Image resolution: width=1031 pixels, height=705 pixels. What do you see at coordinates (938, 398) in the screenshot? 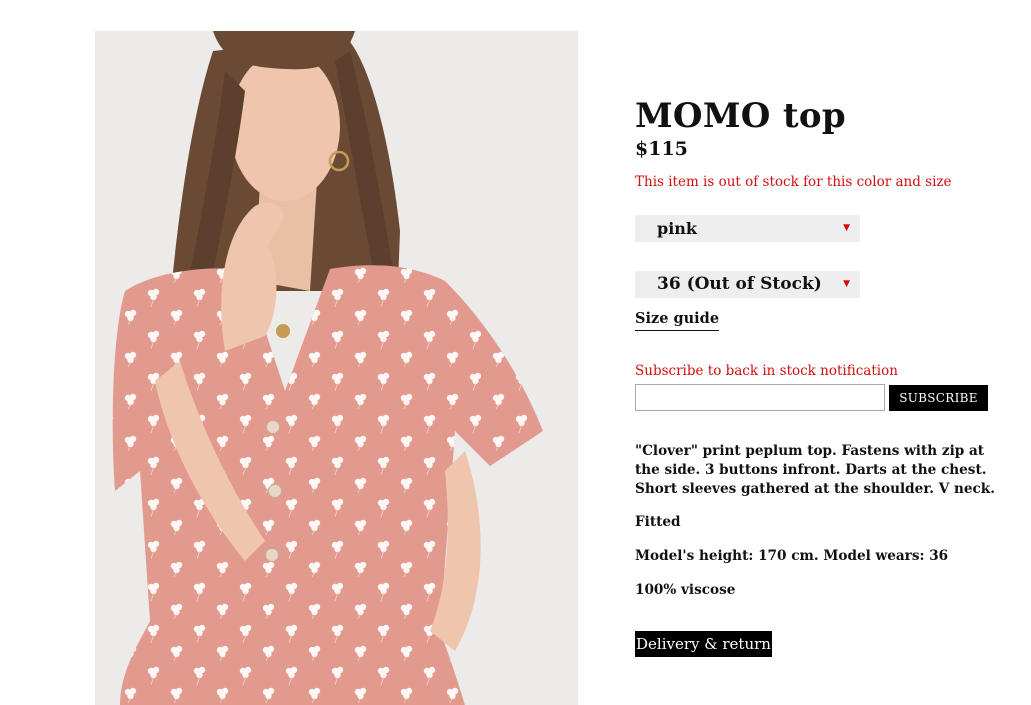
I see `subscribe-button: SUBSCRIBE` at bounding box center [938, 398].